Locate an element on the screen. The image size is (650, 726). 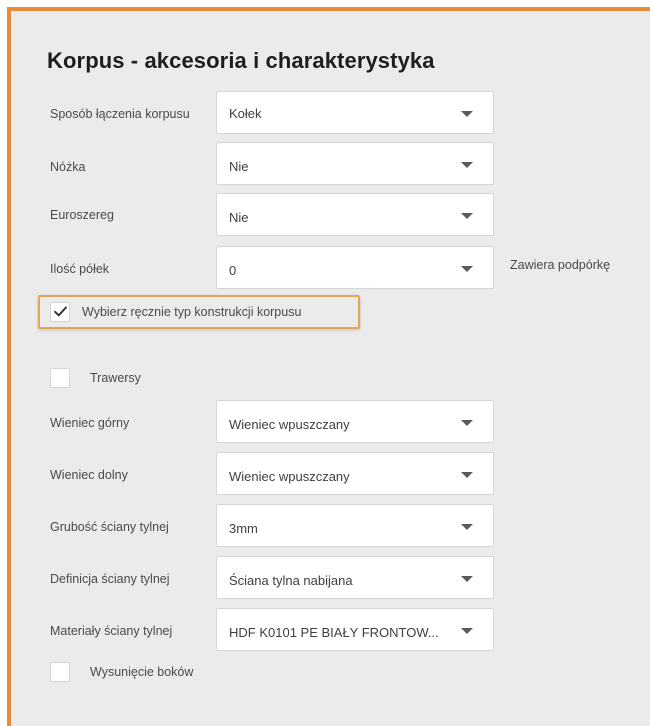
shelf-count-select: 0 is located at coordinates (355, 267).